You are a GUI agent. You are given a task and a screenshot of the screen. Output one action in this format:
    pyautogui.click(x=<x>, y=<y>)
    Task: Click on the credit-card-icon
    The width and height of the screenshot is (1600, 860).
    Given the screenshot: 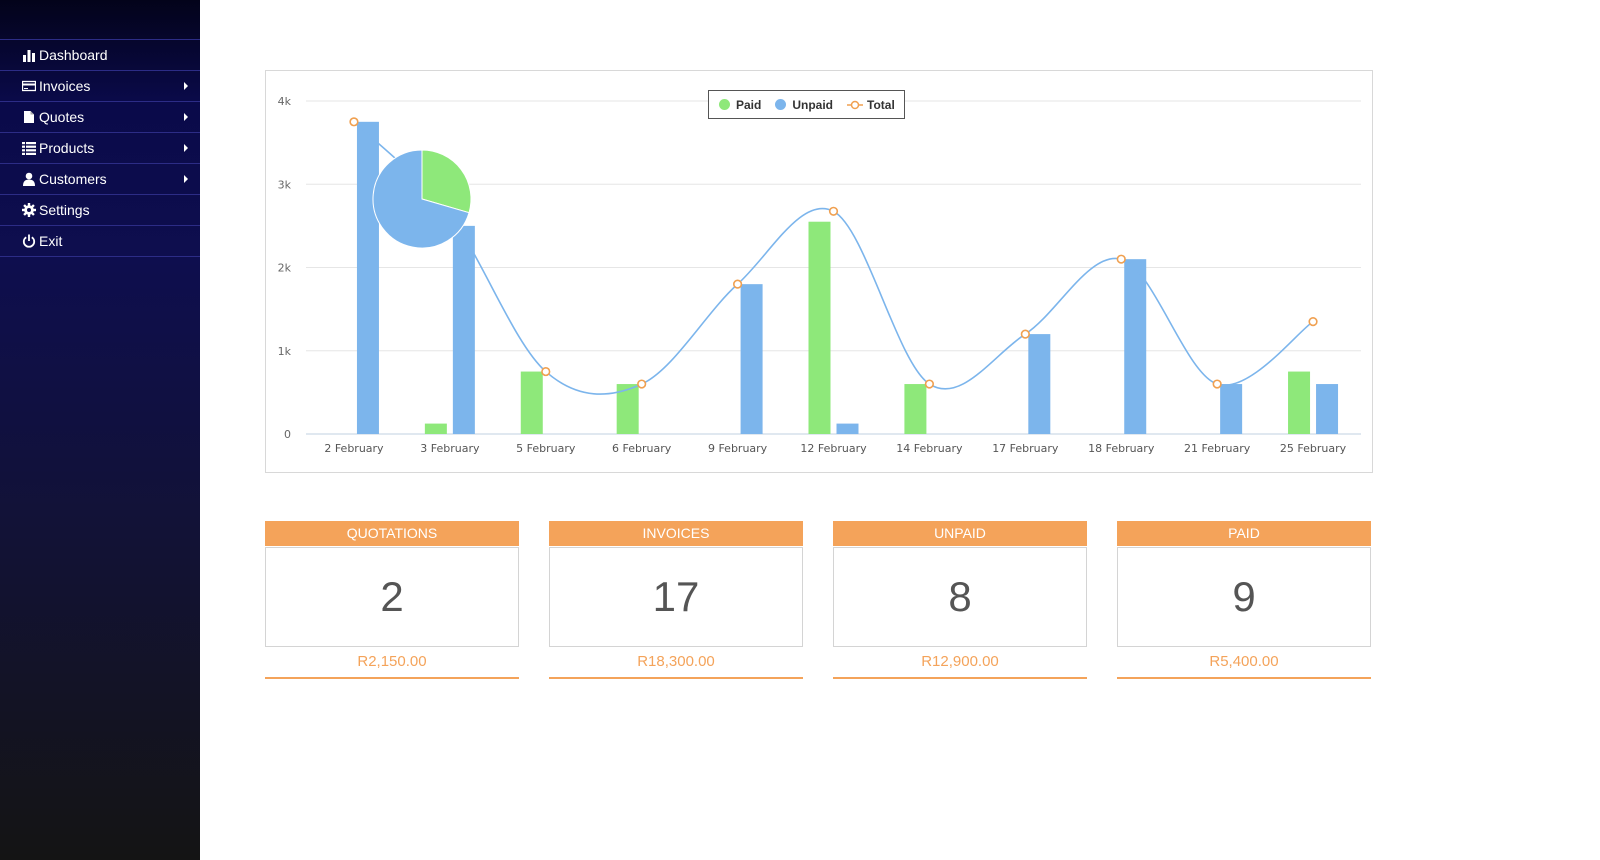 What is the action you would take?
    pyautogui.click(x=29, y=86)
    